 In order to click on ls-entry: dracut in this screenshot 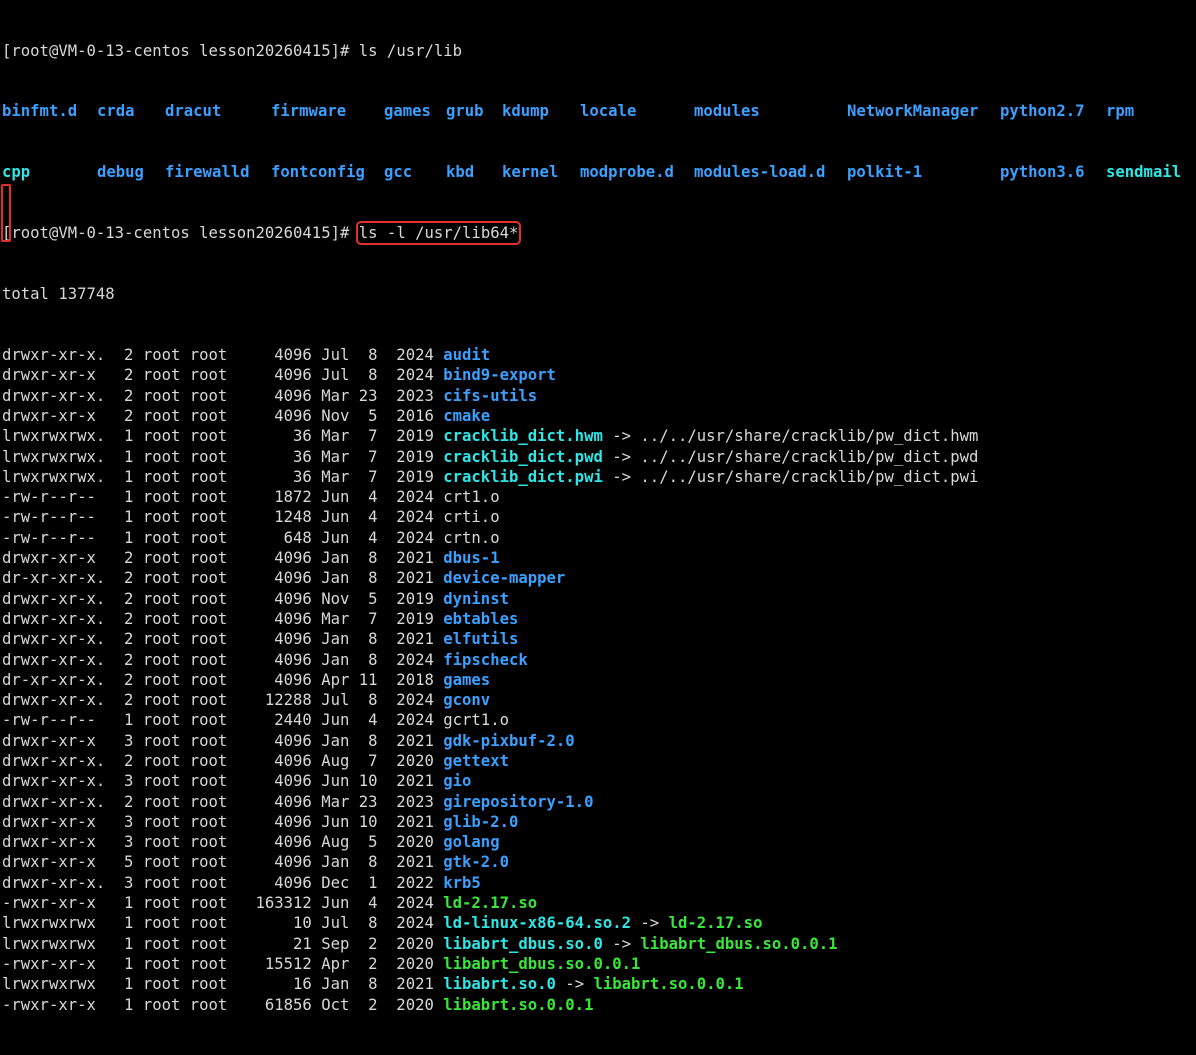, I will do `click(193, 111)`.